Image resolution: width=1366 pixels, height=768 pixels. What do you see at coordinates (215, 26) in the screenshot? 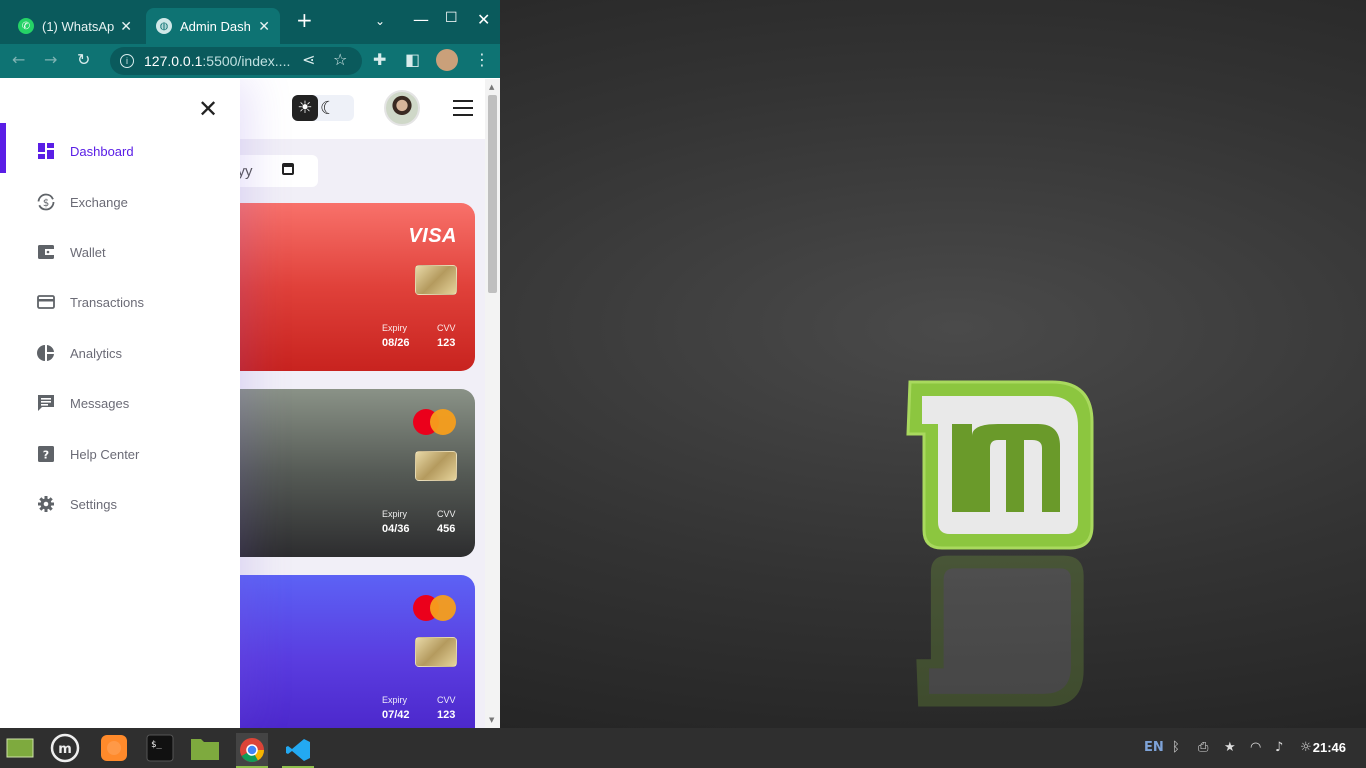
I see `tab-label: Admin Dash` at bounding box center [215, 26].